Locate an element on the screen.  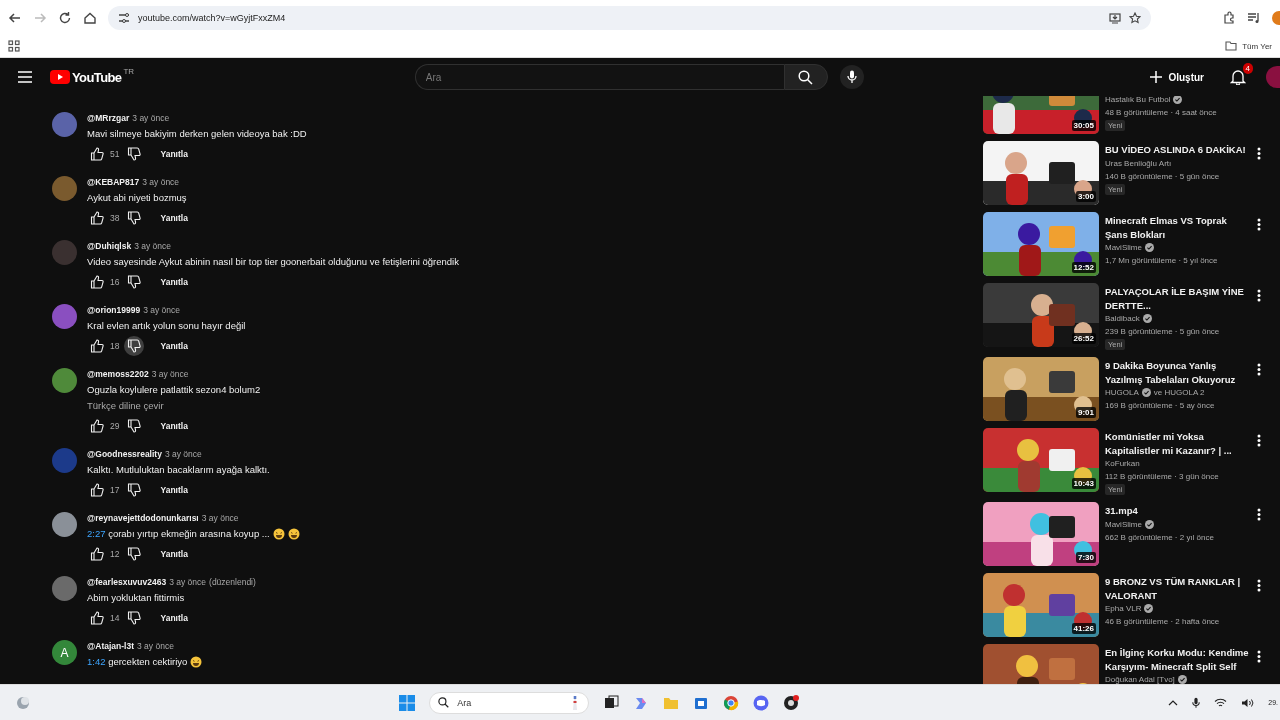
channel-name: Uras Benlioğlu Artı is located at coordinates (1138, 163).